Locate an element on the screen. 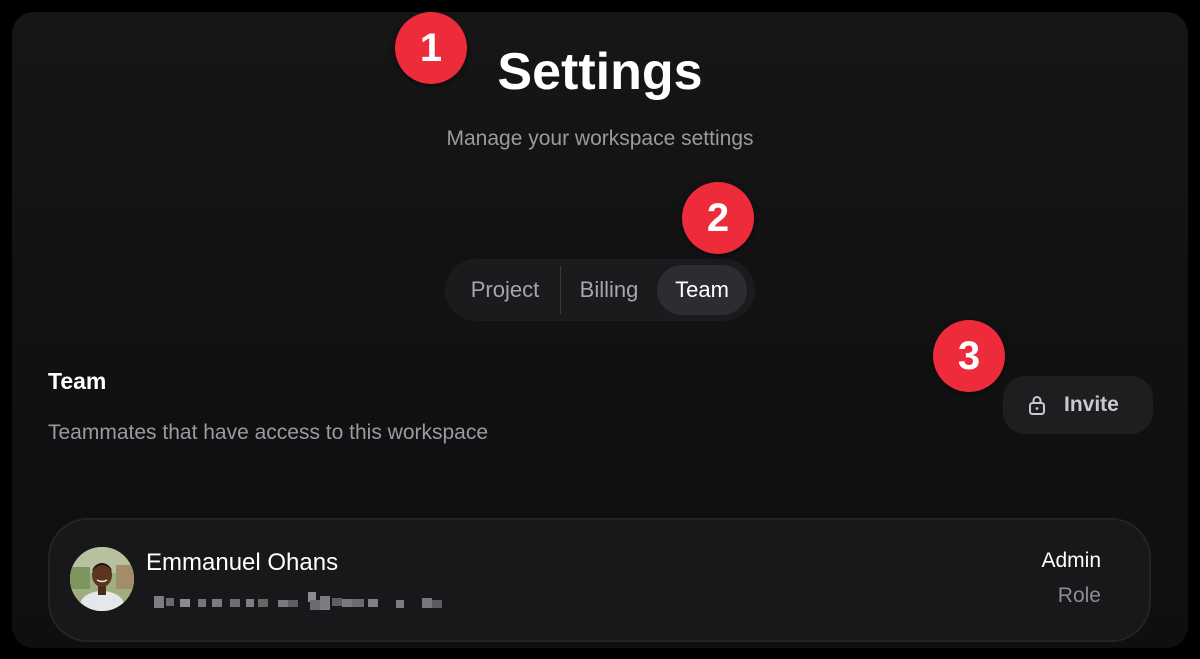 The height and width of the screenshot is (659, 1200). settings-tabs: Project Billing Team is located at coordinates (600, 290).